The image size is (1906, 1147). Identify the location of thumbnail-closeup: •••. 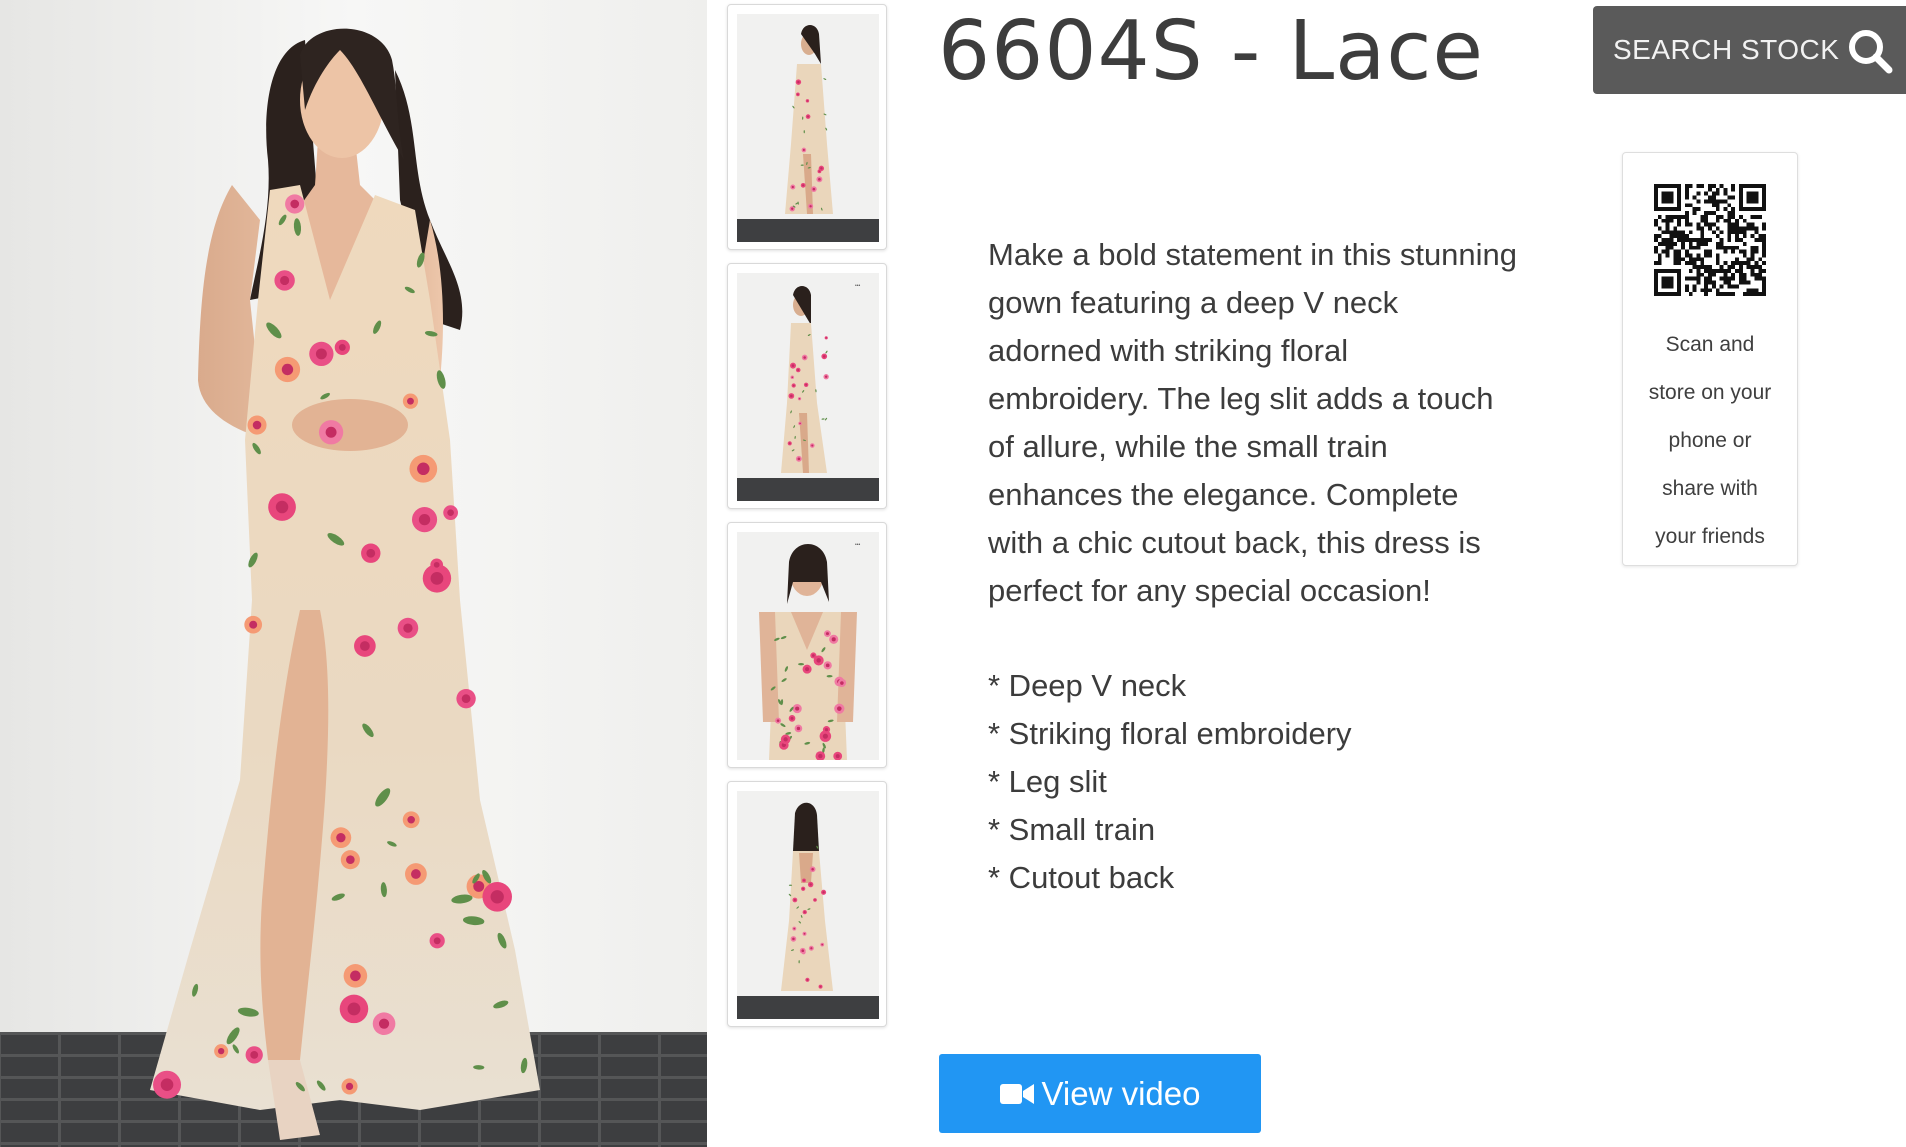
(807, 645).